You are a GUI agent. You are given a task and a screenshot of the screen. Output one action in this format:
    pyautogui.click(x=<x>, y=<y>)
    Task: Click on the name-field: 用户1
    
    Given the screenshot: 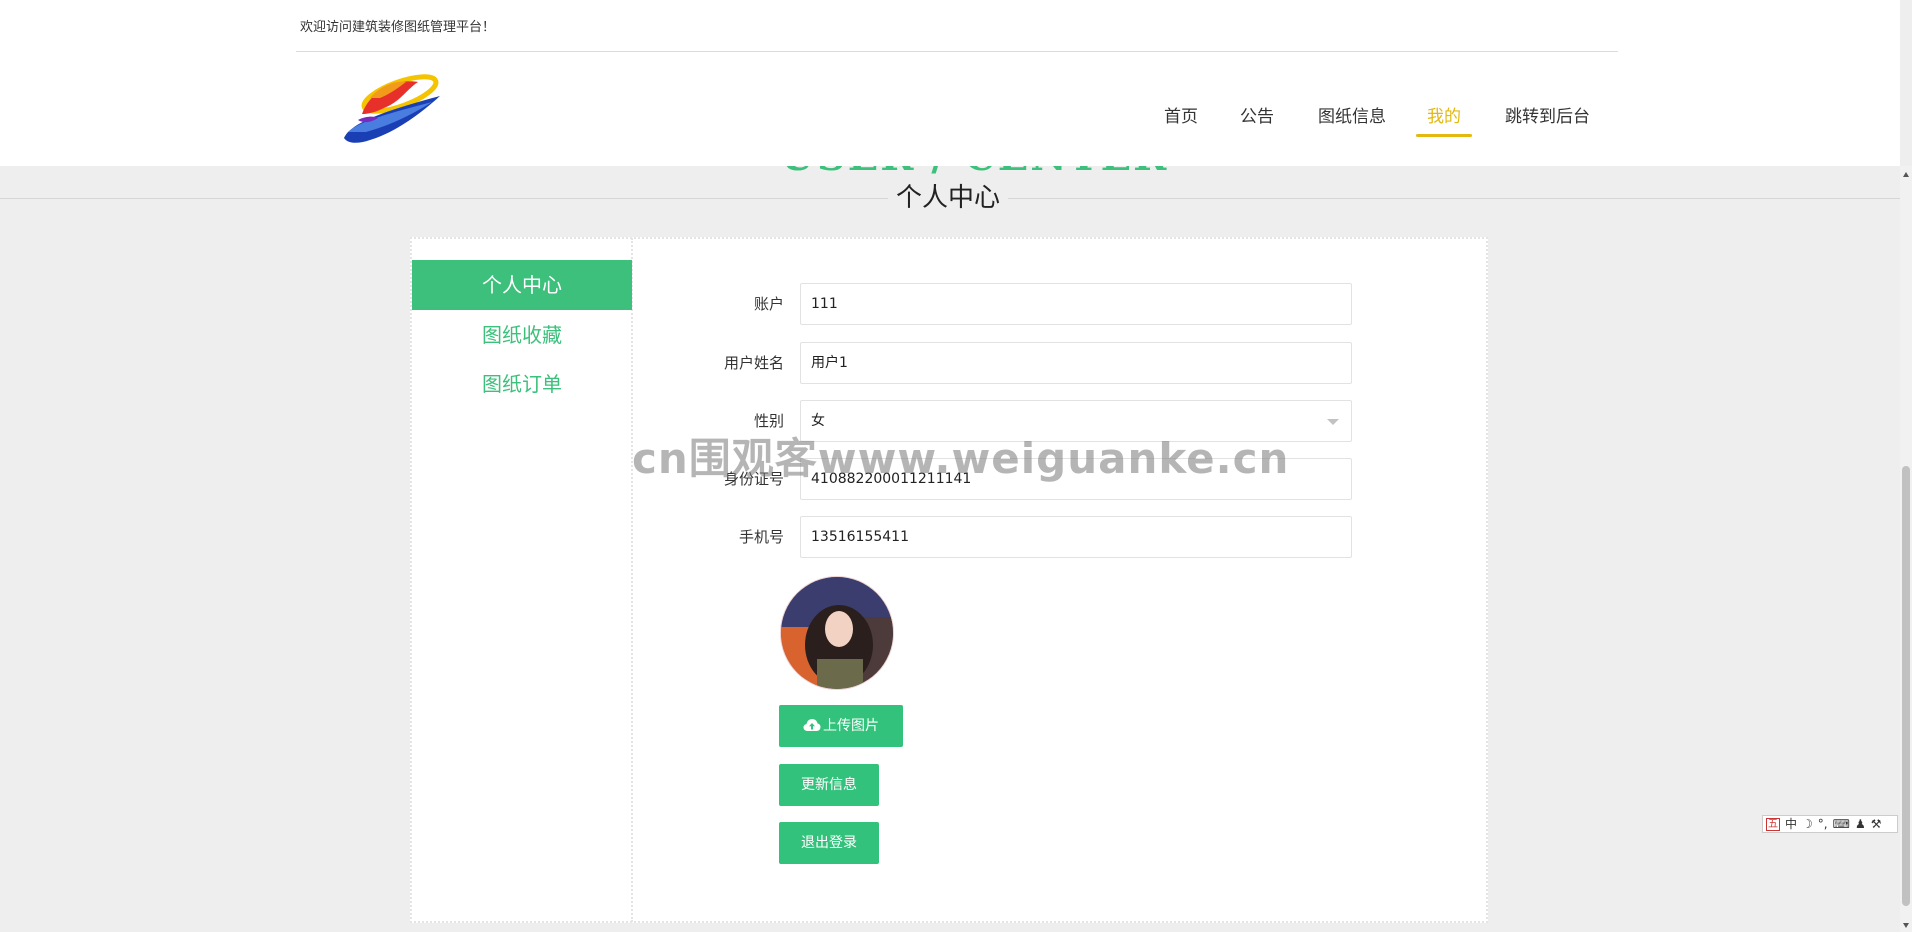 What is the action you would take?
    pyautogui.click(x=1076, y=363)
    